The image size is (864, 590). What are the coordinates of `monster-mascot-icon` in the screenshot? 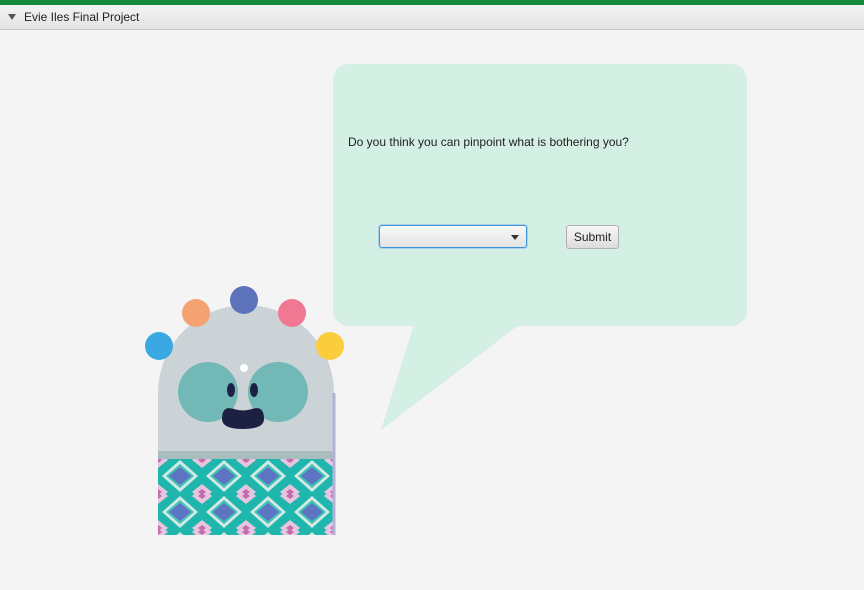 It's located at (246, 413).